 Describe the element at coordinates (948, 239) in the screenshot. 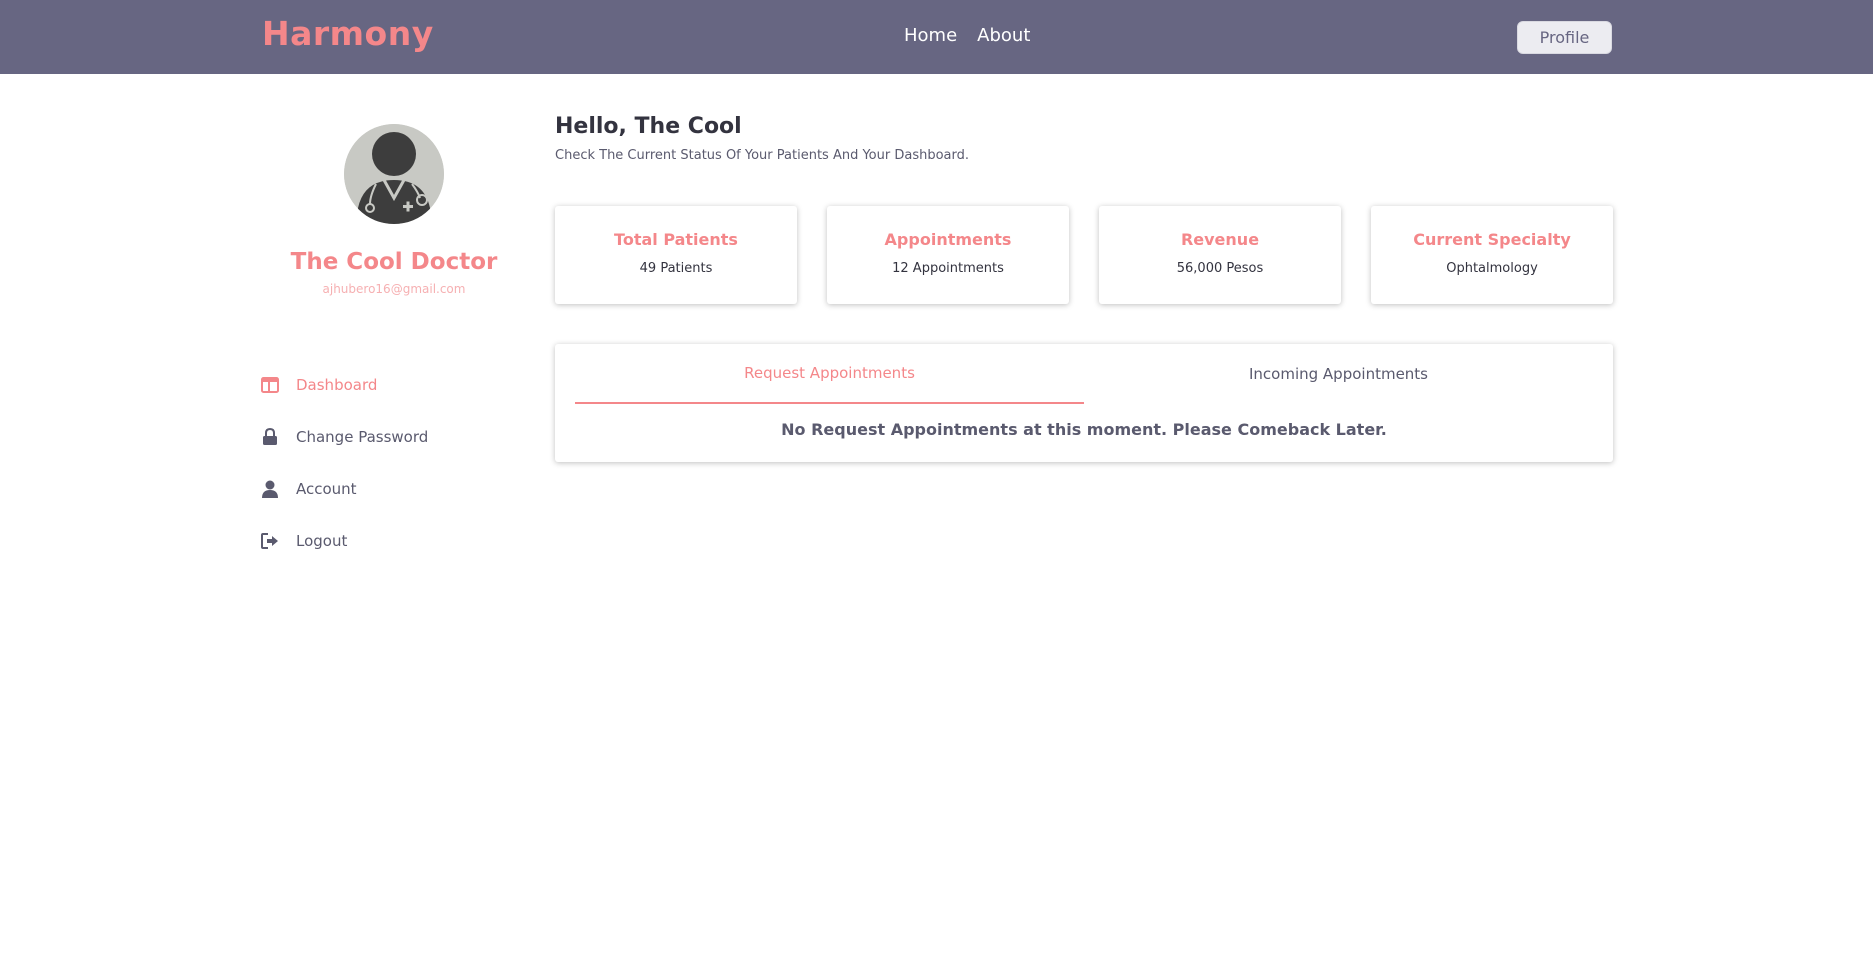

I see `stat-title: Appointments` at that location.